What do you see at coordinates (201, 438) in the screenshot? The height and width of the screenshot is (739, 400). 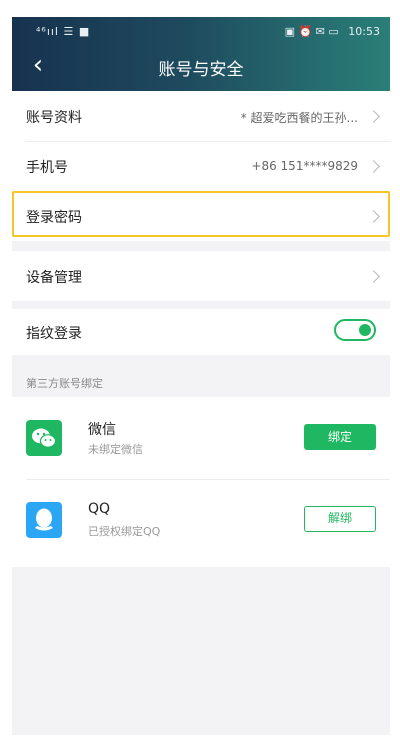 I see `row-wechat: 微信 未绑定微信 绑定` at bounding box center [201, 438].